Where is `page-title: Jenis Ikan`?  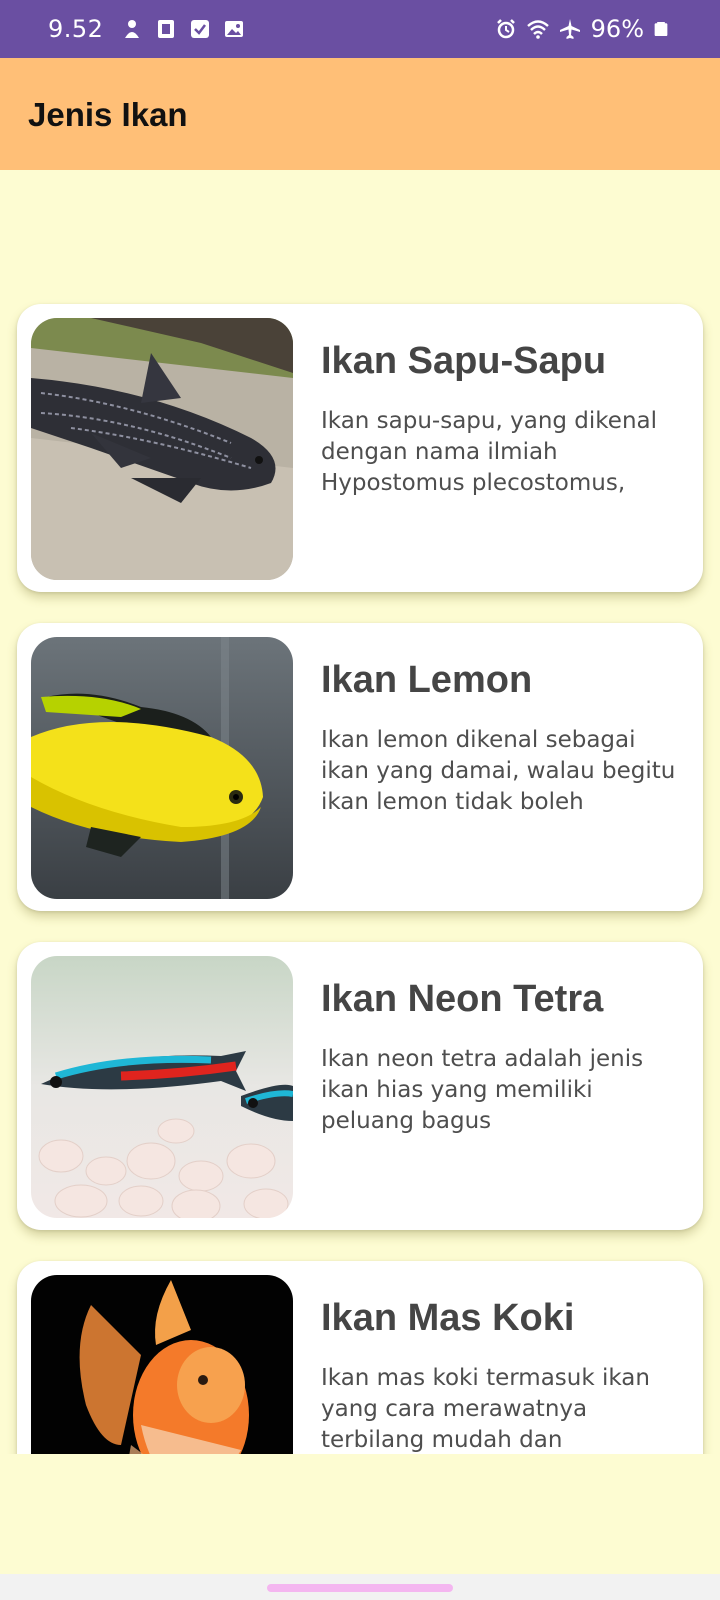
page-title: Jenis Ikan is located at coordinates (108, 114).